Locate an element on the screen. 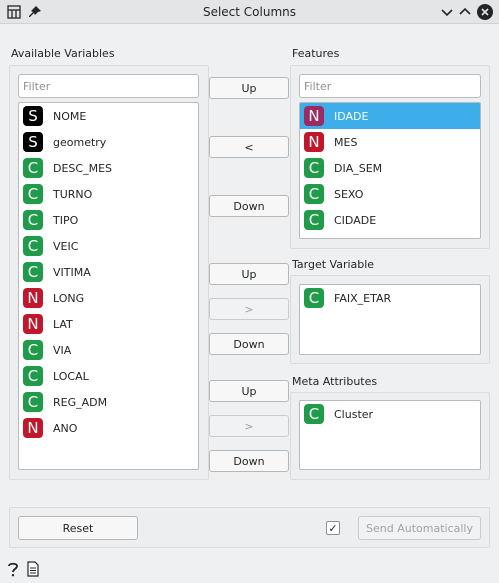  report-icon is located at coordinates (33, 569).